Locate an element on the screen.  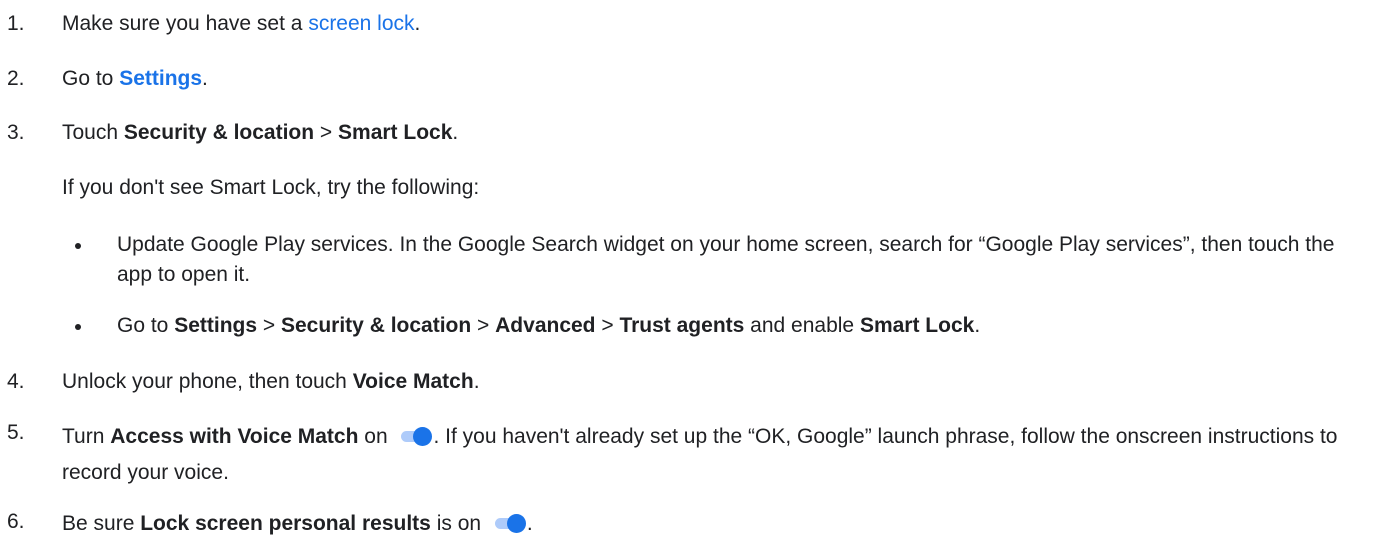
step-number: 5. is located at coordinates (16, 432).